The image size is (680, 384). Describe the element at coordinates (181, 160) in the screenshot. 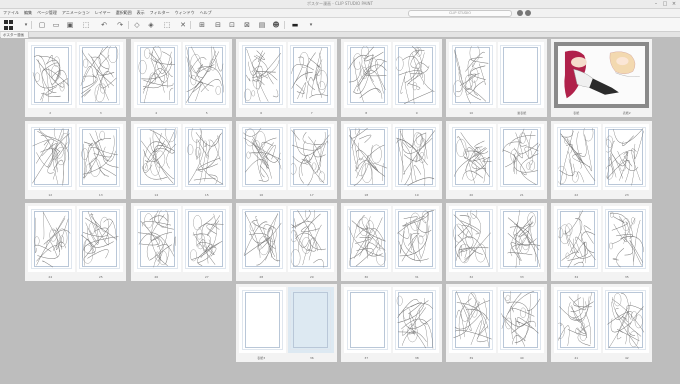

I see `page-spread: 14 15` at that location.